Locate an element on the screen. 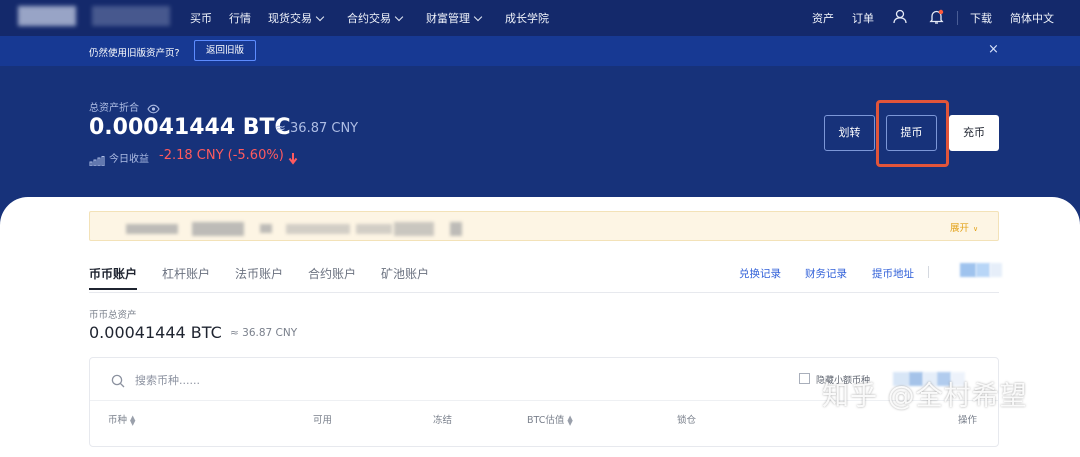 The height and width of the screenshot is (457, 1080). nav-divider is located at coordinates (957, 18).